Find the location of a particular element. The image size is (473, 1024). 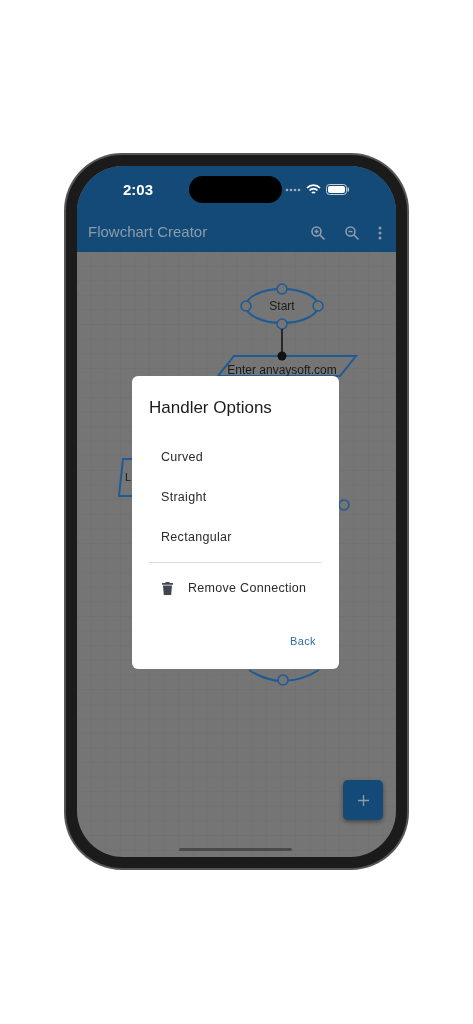

remove-connection-item: Remove Connection is located at coordinates (235, 588).